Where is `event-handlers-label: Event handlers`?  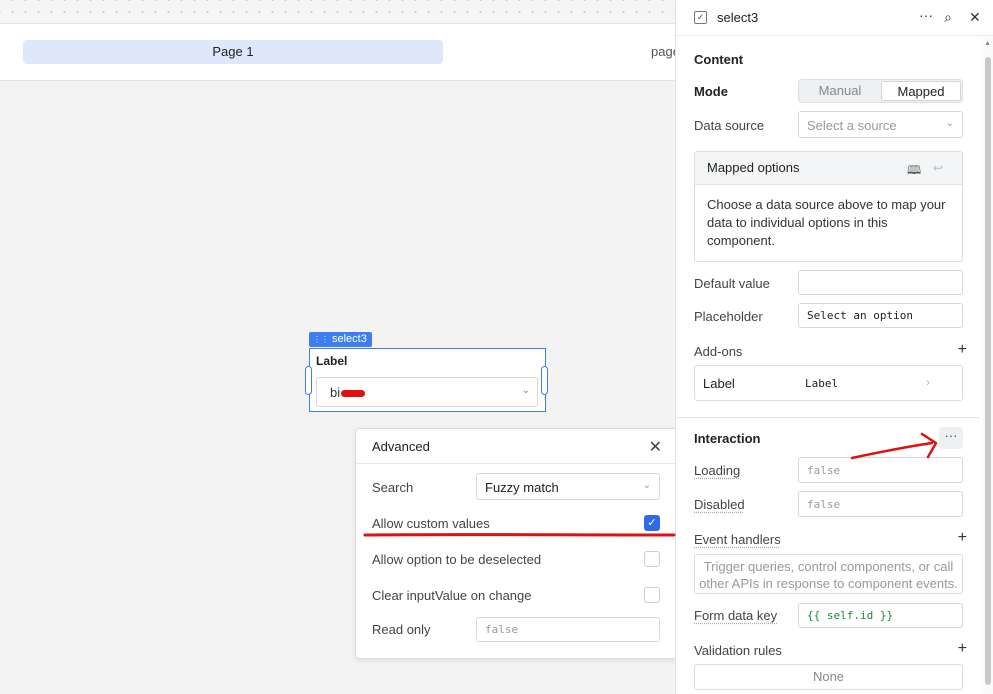 event-handlers-label: Event handlers is located at coordinates (737, 539).